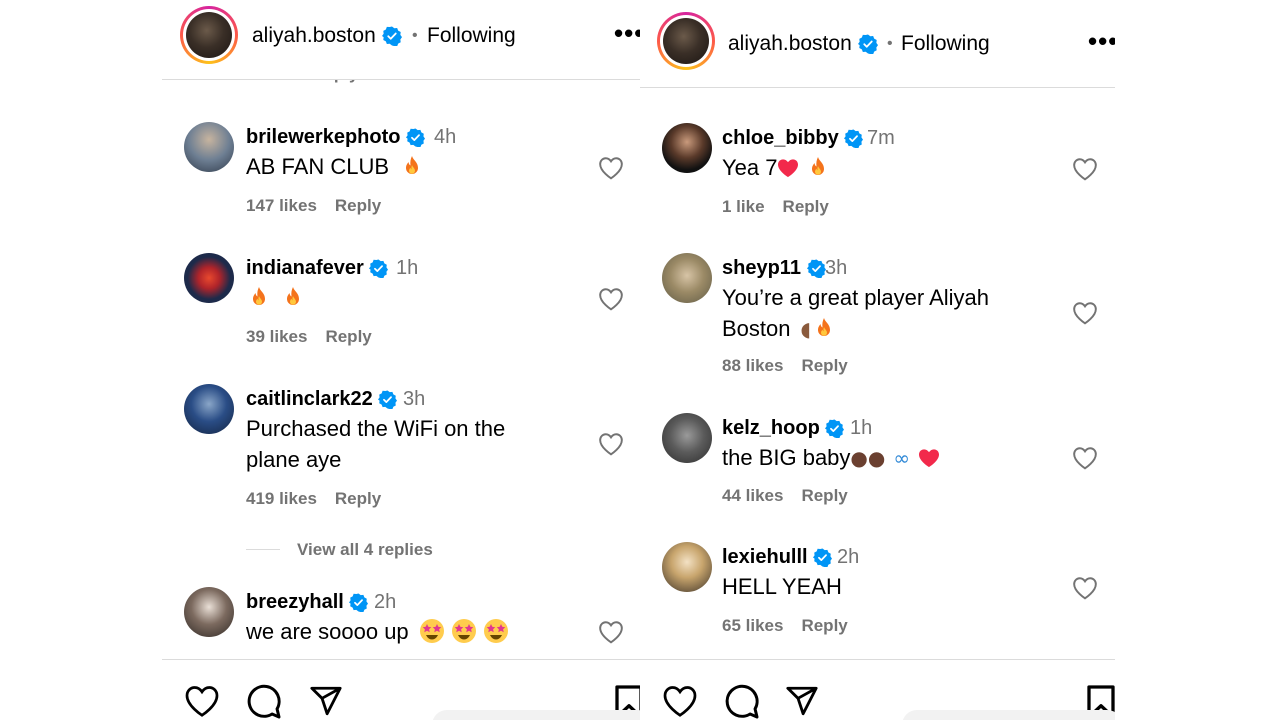 This screenshot has height=720, width=1280. I want to click on comment-meta: 419 likes Reply, so click(322, 499).